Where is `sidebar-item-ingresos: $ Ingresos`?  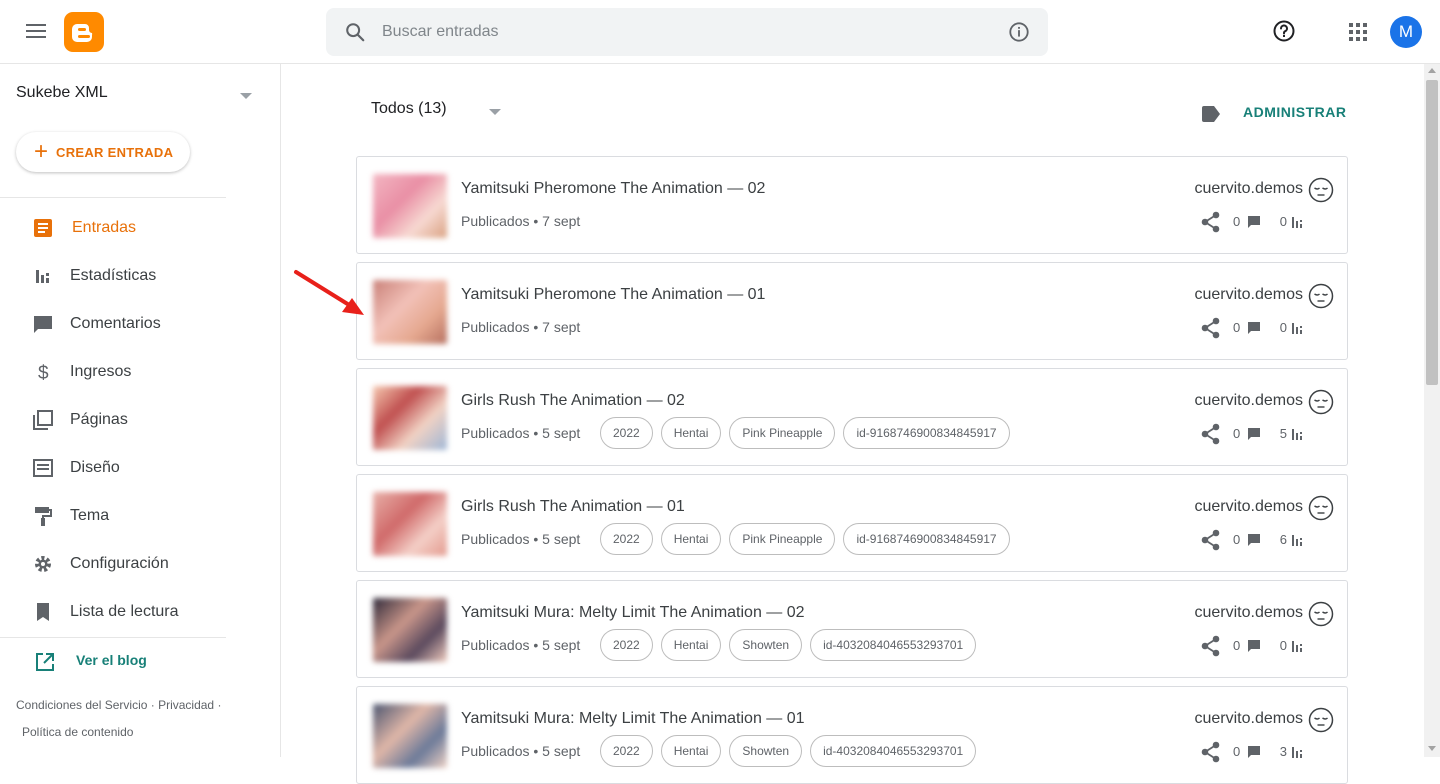
sidebar-item-ingresos: $ Ingresos is located at coordinates (113, 372).